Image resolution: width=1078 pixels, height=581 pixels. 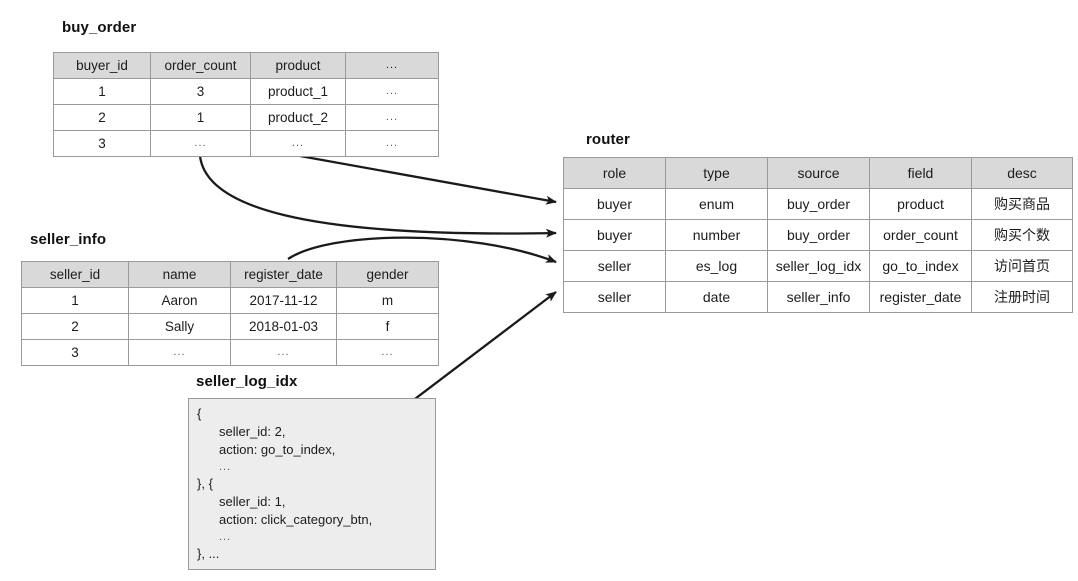 I want to click on column-header: seller_id, so click(x=75, y=274).